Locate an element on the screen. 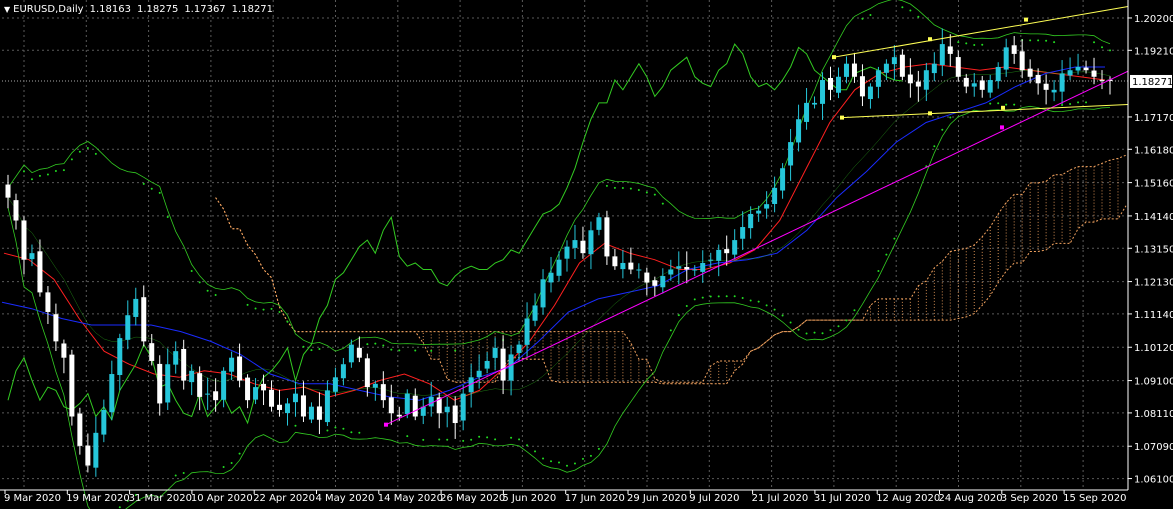 The image size is (1173, 509). current-price-label: 1.18271 is located at coordinates (1152, 82).